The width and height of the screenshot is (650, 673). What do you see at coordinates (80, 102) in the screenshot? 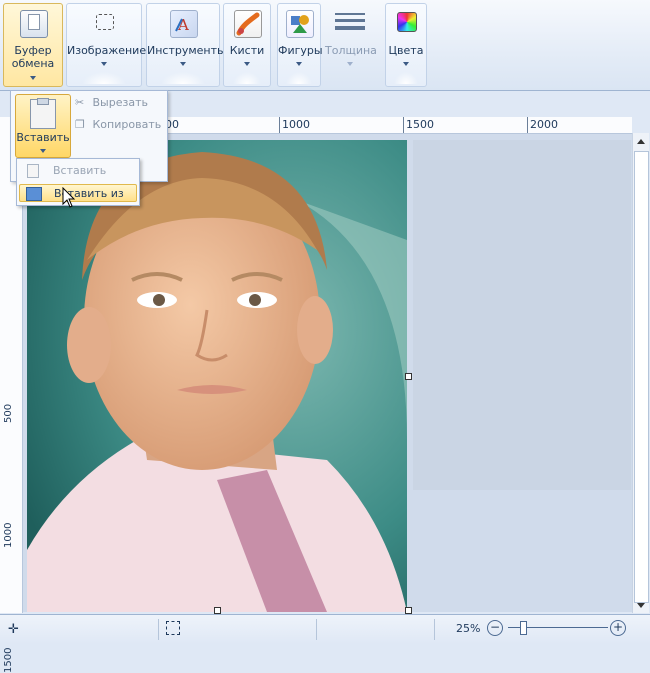
I see `scissors-icon: ✂` at bounding box center [80, 102].